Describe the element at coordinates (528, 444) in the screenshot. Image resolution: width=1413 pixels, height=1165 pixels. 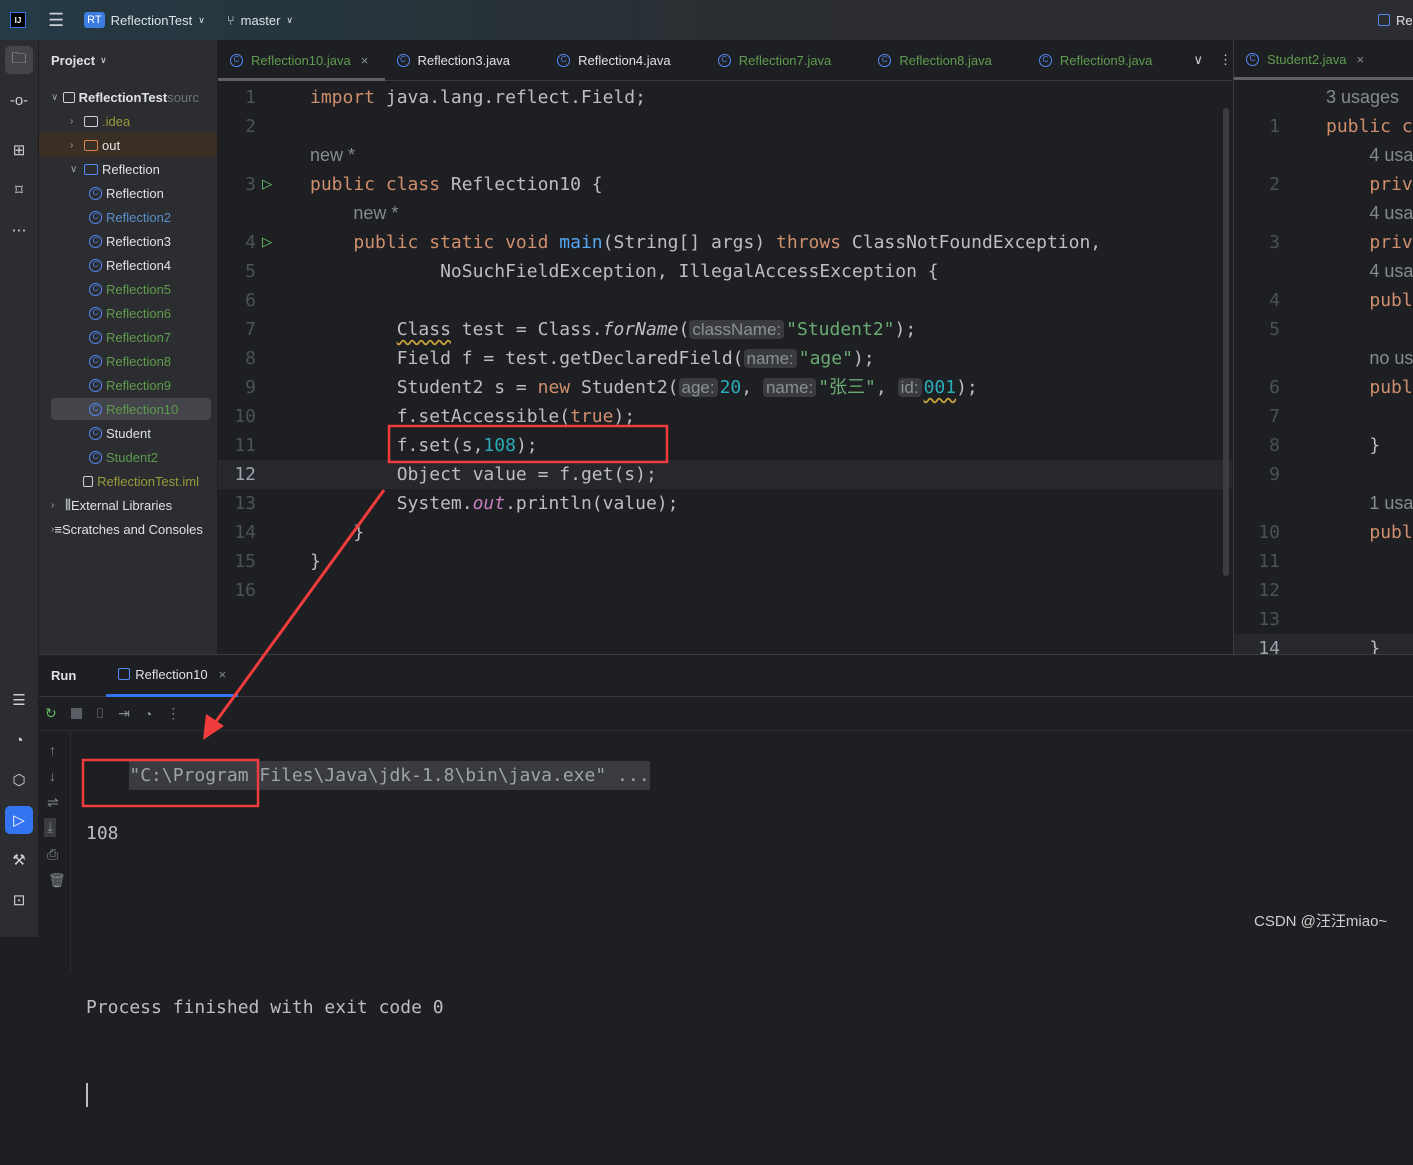
I see `annotation-box-code` at that location.